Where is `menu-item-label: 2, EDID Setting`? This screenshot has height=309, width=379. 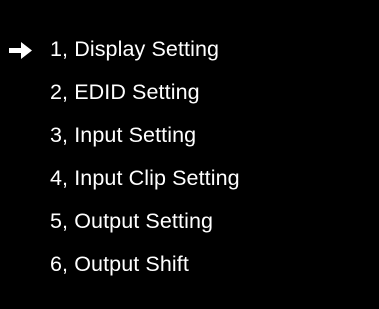 menu-item-label: 2, EDID Setting is located at coordinates (125, 92).